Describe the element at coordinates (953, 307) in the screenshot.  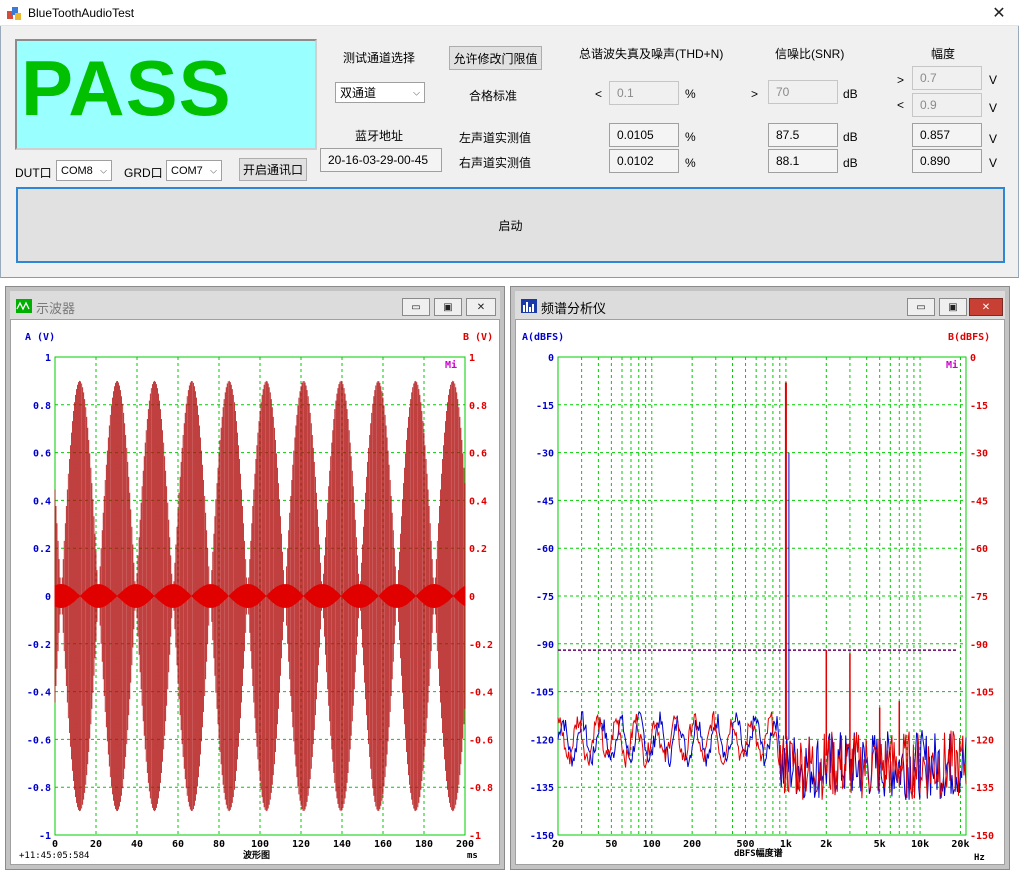
I see `spectrum-maximize-button: ▣` at that location.